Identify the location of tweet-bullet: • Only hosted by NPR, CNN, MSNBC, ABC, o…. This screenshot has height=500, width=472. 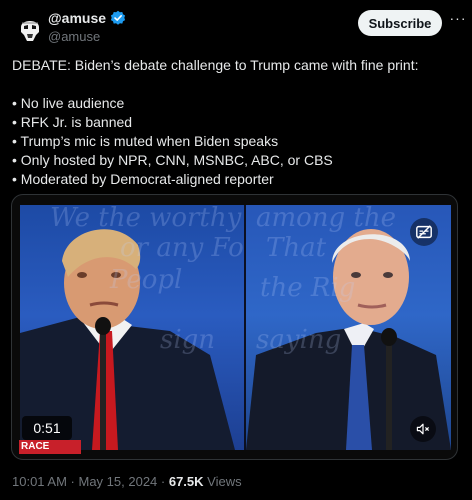
(172, 160).